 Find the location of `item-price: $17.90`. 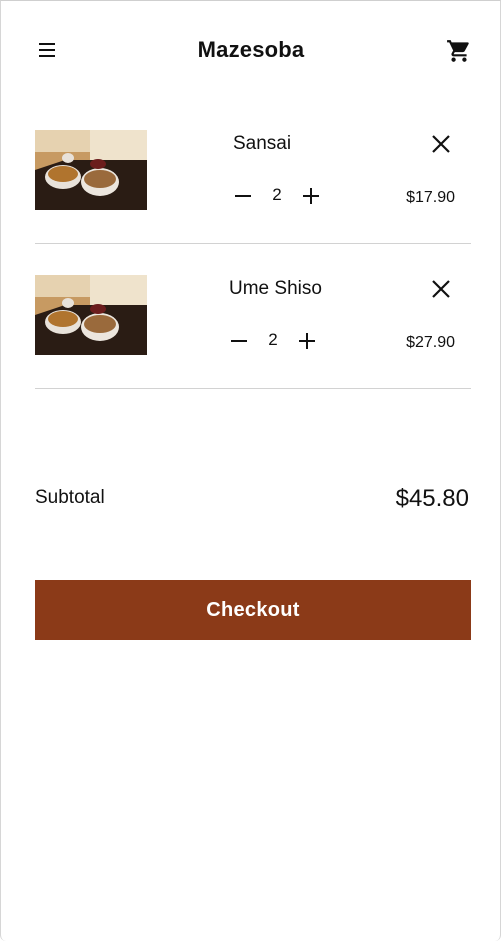

item-price: $17.90 is located at coordinates (430, 197).